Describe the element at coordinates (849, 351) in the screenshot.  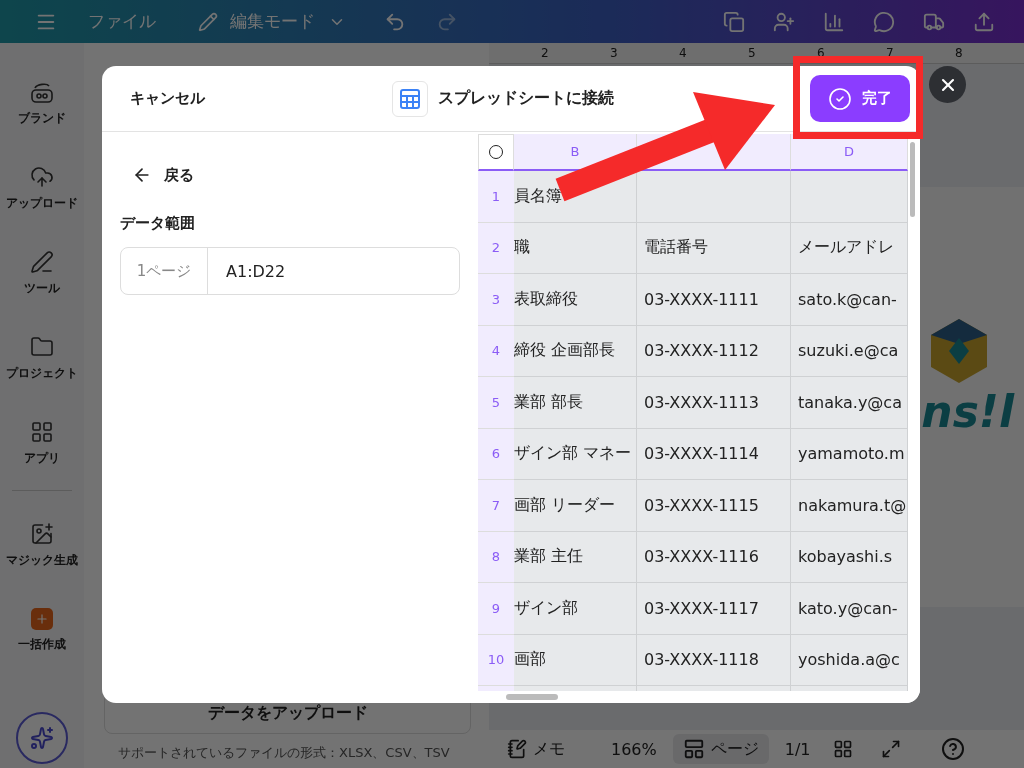
I see `table-cell: suzuki.e@ca` at that location.